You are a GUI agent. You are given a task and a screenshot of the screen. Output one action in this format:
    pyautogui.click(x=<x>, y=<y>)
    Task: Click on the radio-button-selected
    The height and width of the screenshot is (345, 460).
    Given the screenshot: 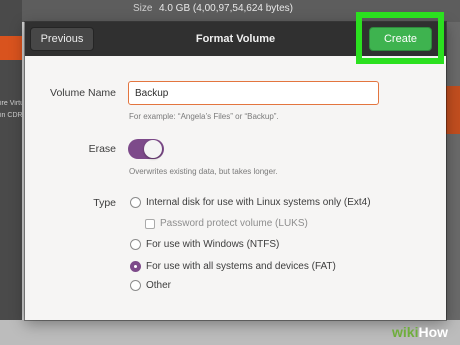 What is the action you would take?
    pyautogui.click(x=135, y=266)
    